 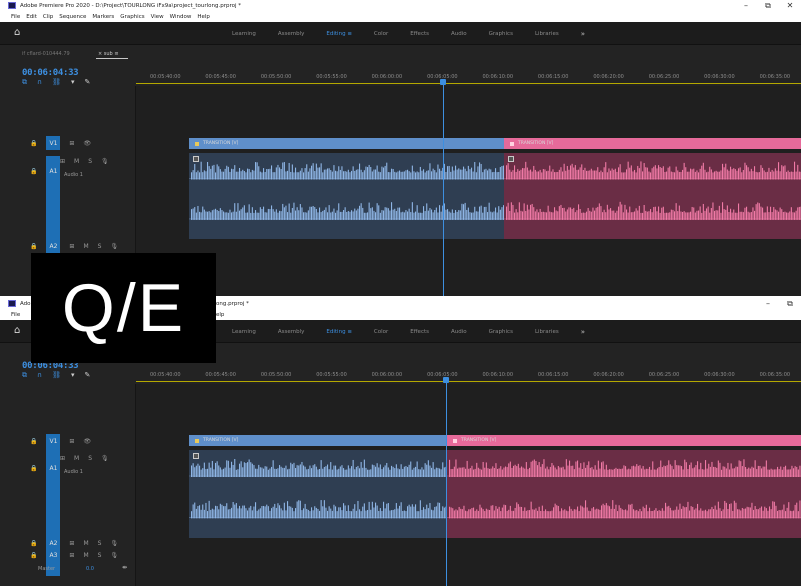 I want to click on menu-view: View, so click(x=157, y=17).